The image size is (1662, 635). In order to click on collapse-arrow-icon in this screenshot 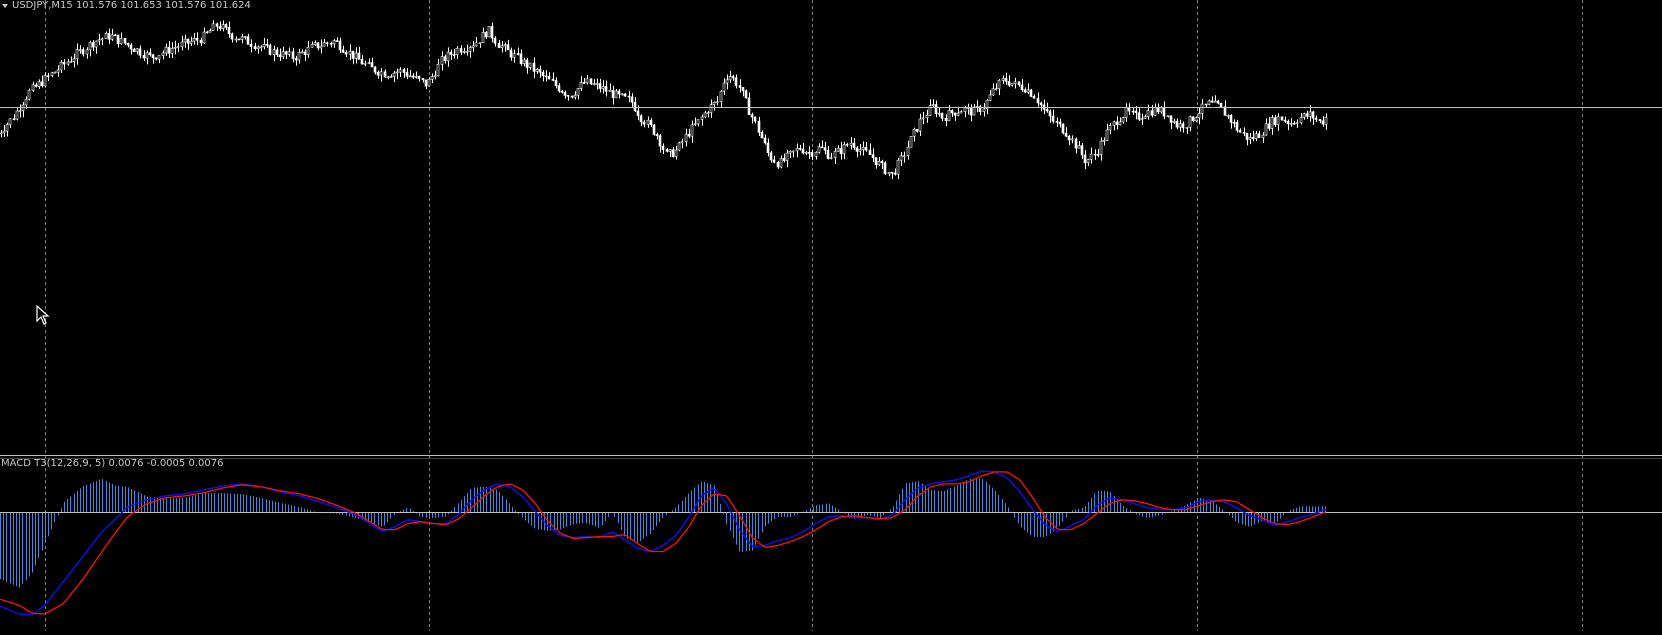, I will do `click(5, 6)`.